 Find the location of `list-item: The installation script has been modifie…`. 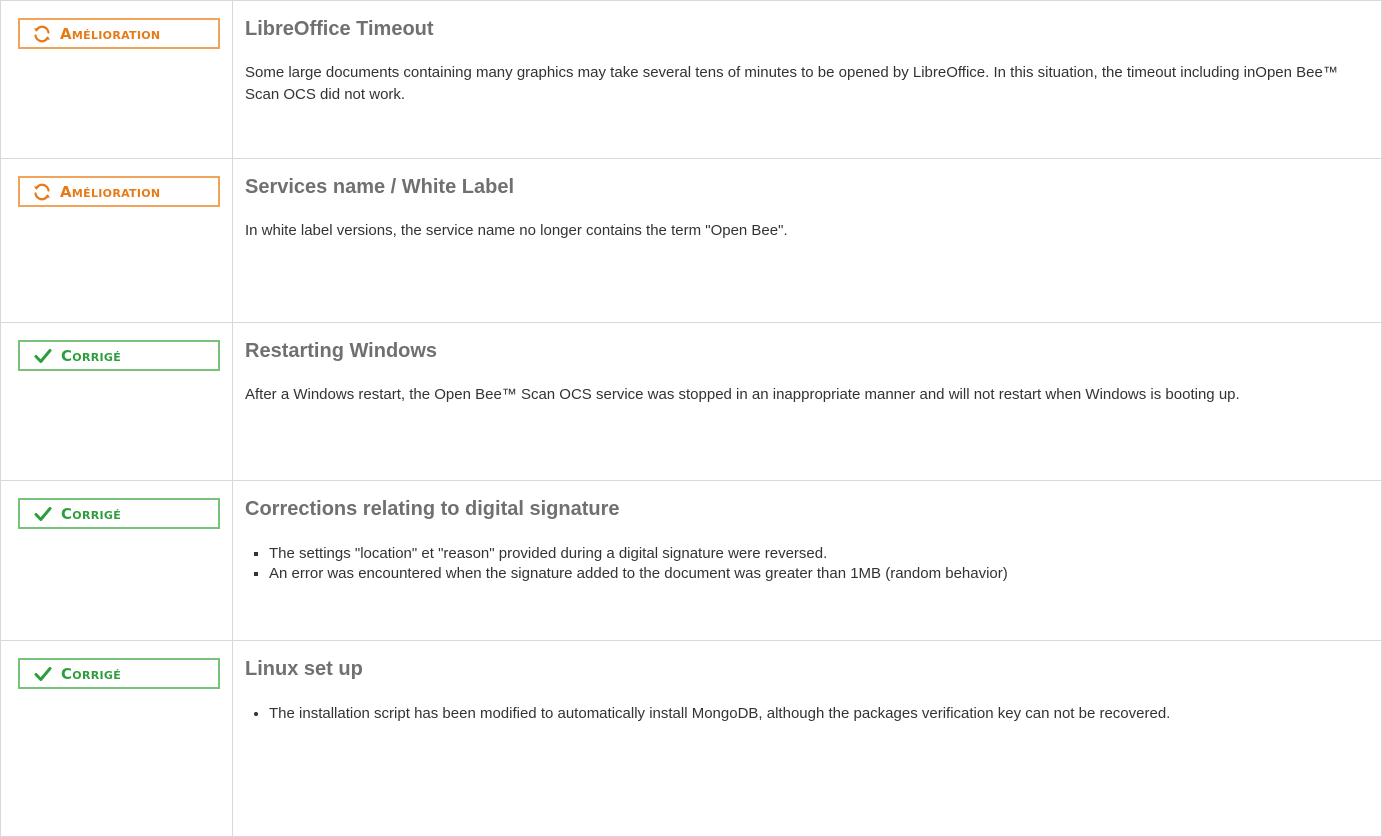

list-item: The installation script has been modifie… is located at coordinates (820, 714).